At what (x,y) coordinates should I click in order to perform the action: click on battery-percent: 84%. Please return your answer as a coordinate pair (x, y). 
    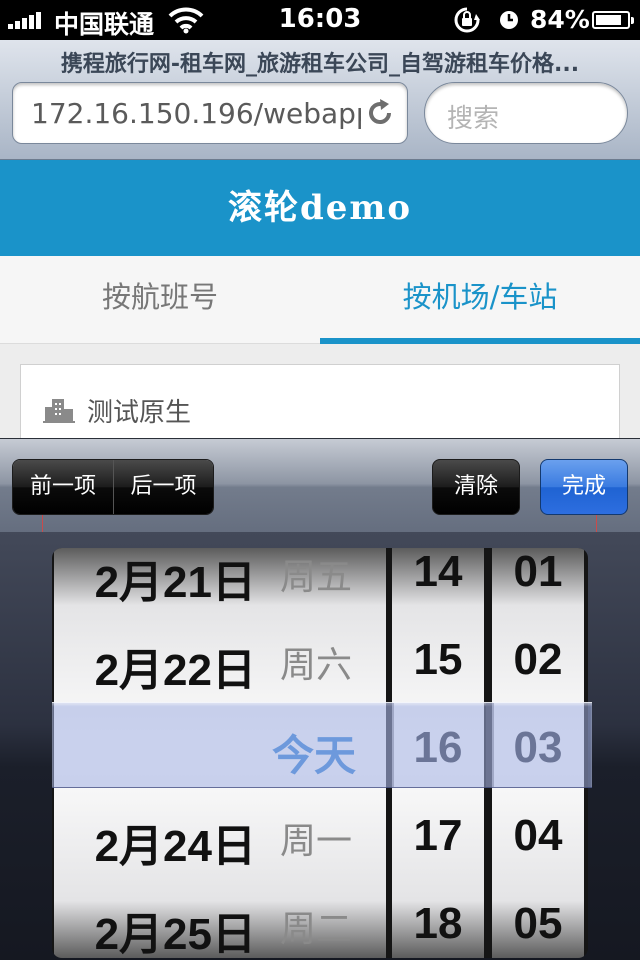
    Looking at the image, I should click on (560, 19).